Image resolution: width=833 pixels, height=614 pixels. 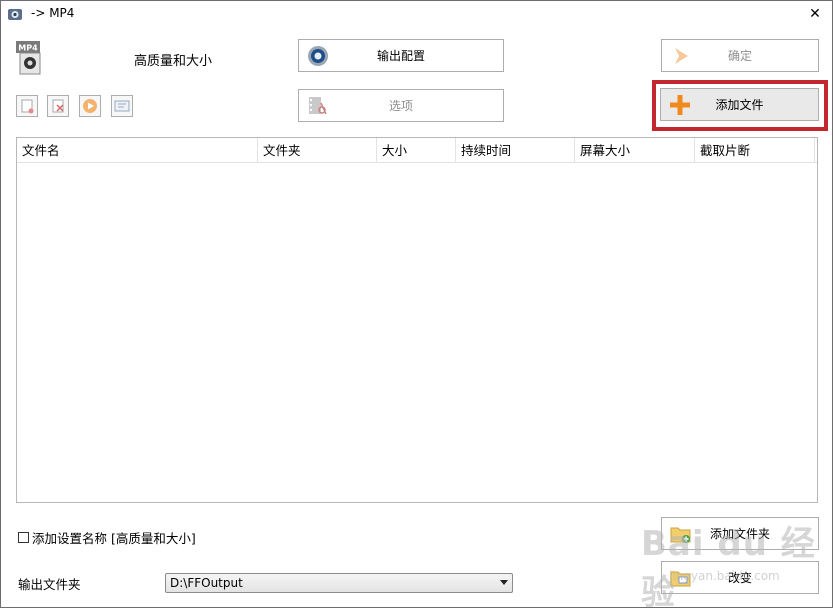 I want to click on change-label: 改变, so click(x=739, y=578).